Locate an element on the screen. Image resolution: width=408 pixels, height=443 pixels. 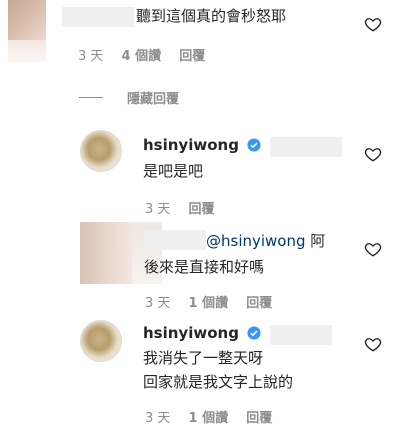
reply-text-line1: 我消失了一整天呀 is located at coordinates (203, 358).